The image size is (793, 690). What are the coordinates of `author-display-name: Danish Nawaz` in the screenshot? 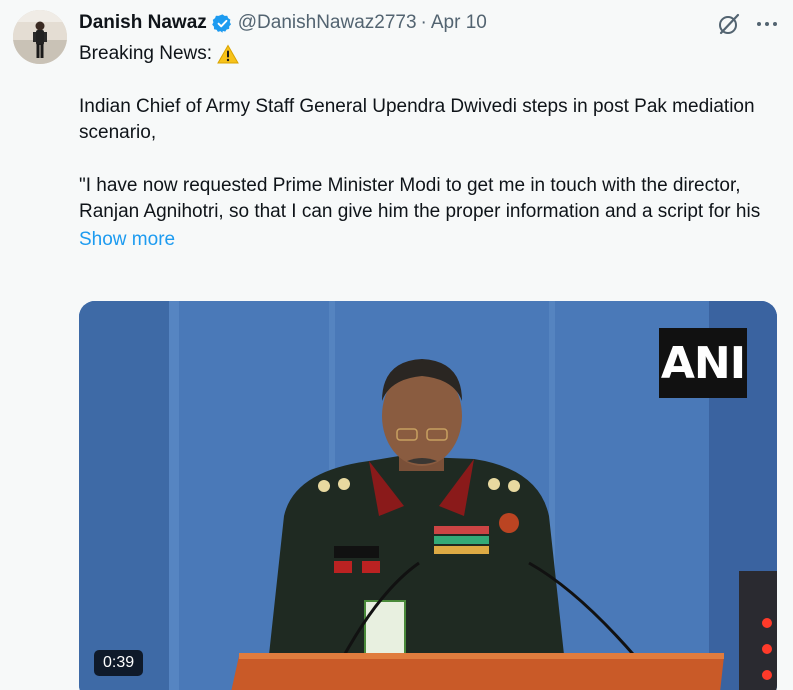 It's located at (143, 23).